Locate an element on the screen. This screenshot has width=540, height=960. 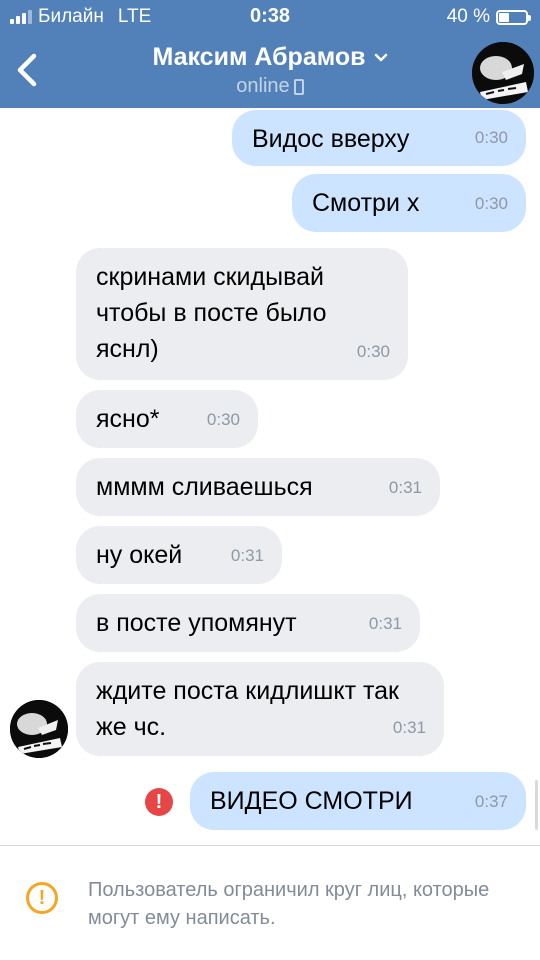
message-incoming: ясно* 0:30 is located at coordinates (167, 419).